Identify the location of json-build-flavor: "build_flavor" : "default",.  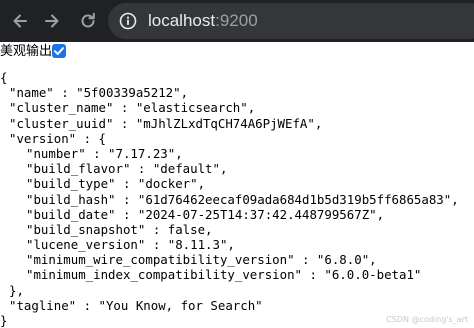
(237, 168).